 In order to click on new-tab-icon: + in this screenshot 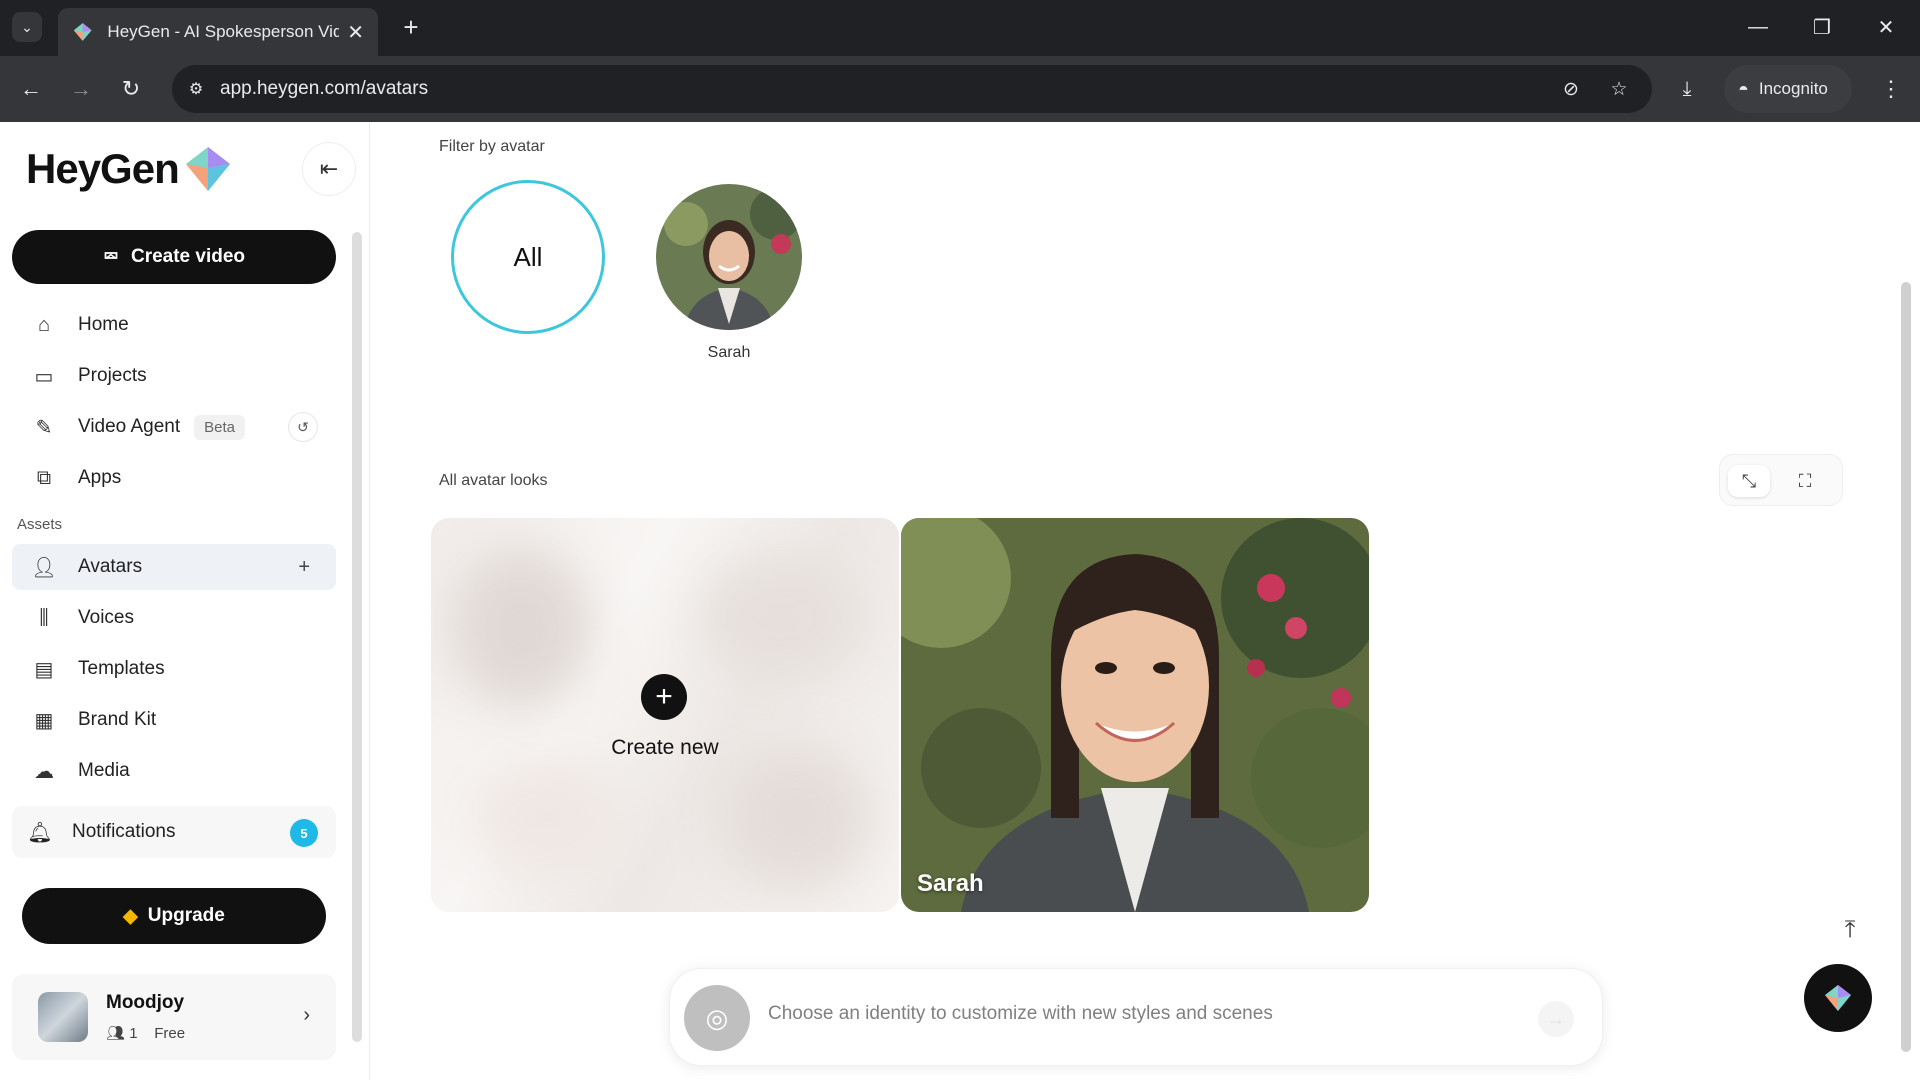, I will do `click(411, 27)`.